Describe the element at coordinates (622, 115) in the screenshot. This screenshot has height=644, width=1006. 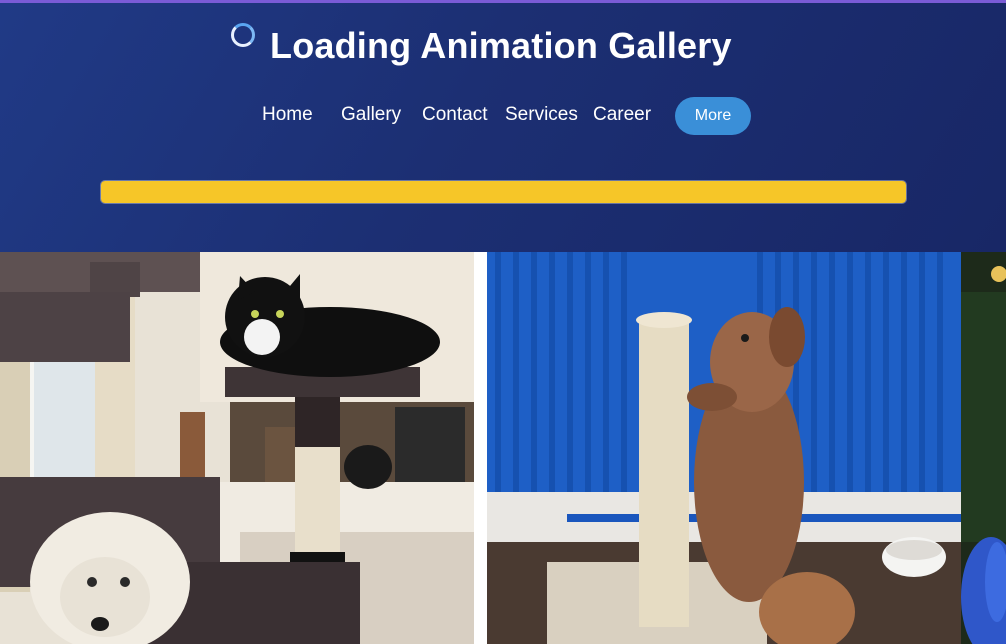
I see `nav-career: Career` at that location.